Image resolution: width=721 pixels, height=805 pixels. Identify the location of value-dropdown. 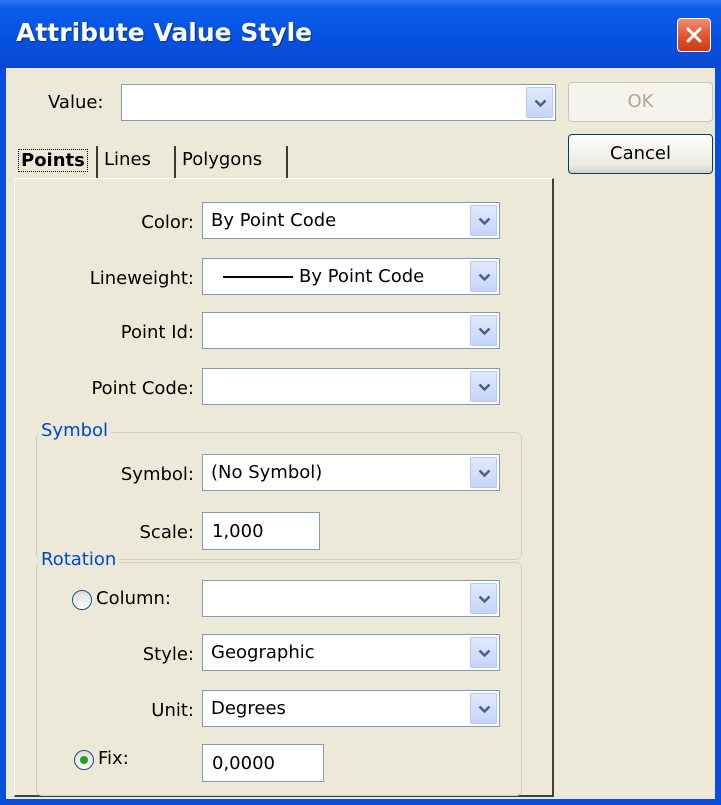
(338, 102).